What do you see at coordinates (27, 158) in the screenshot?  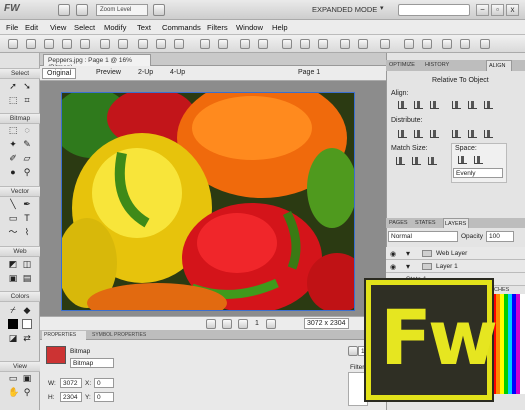 I see `eraser-tool-icon: ▱` at bounding box center [27, 158].